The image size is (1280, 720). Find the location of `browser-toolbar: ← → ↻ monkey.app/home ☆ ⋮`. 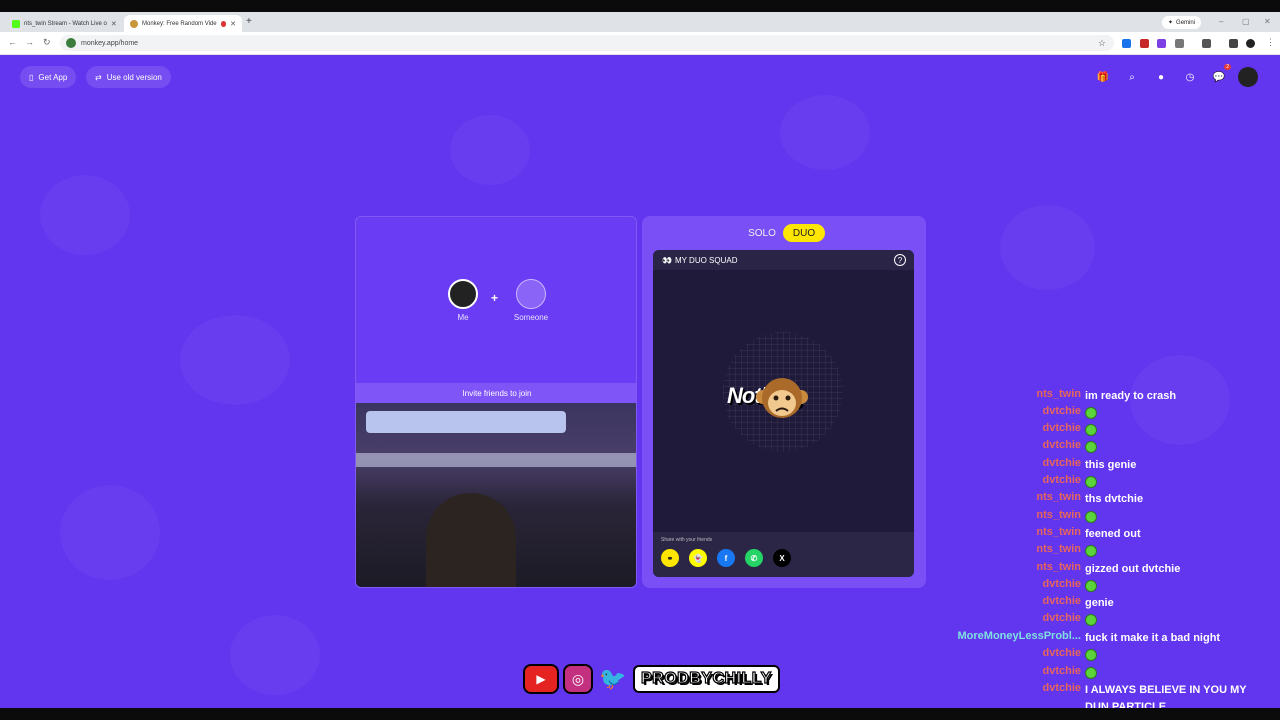

browser-toolbar: ← → ↻ monkey.app/home ☆ ⋮ is located at coordinates (640, 43).